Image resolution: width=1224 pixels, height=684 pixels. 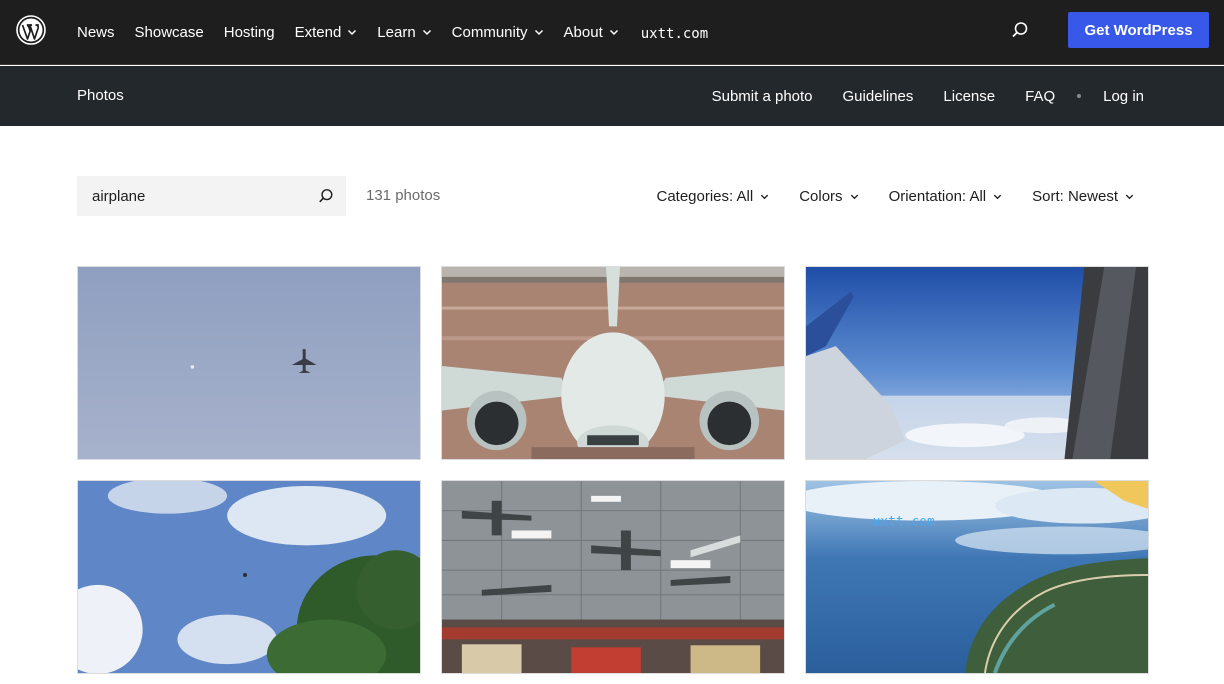 What do you see at coordinates (318, 32) in the screenshot?
I see `nav-item-label: Extend` at bounding box center [318, 32].